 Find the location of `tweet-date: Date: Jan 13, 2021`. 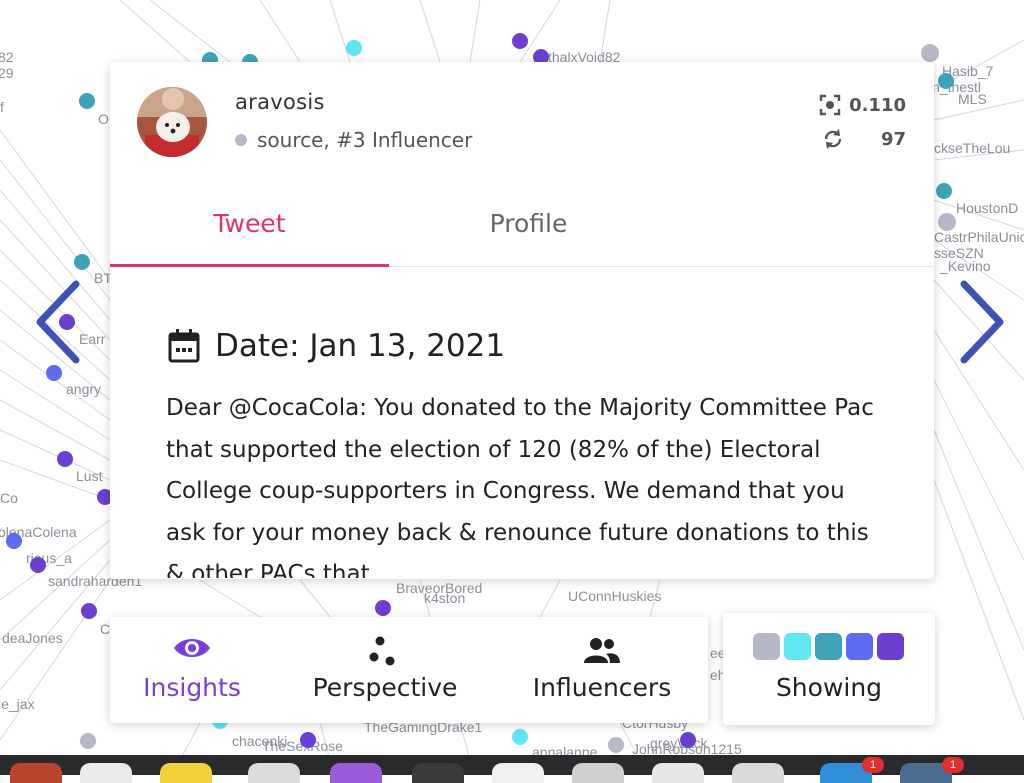

tweet-date: Date: Jan 13, 2021 is located at coordinates (336, 346).